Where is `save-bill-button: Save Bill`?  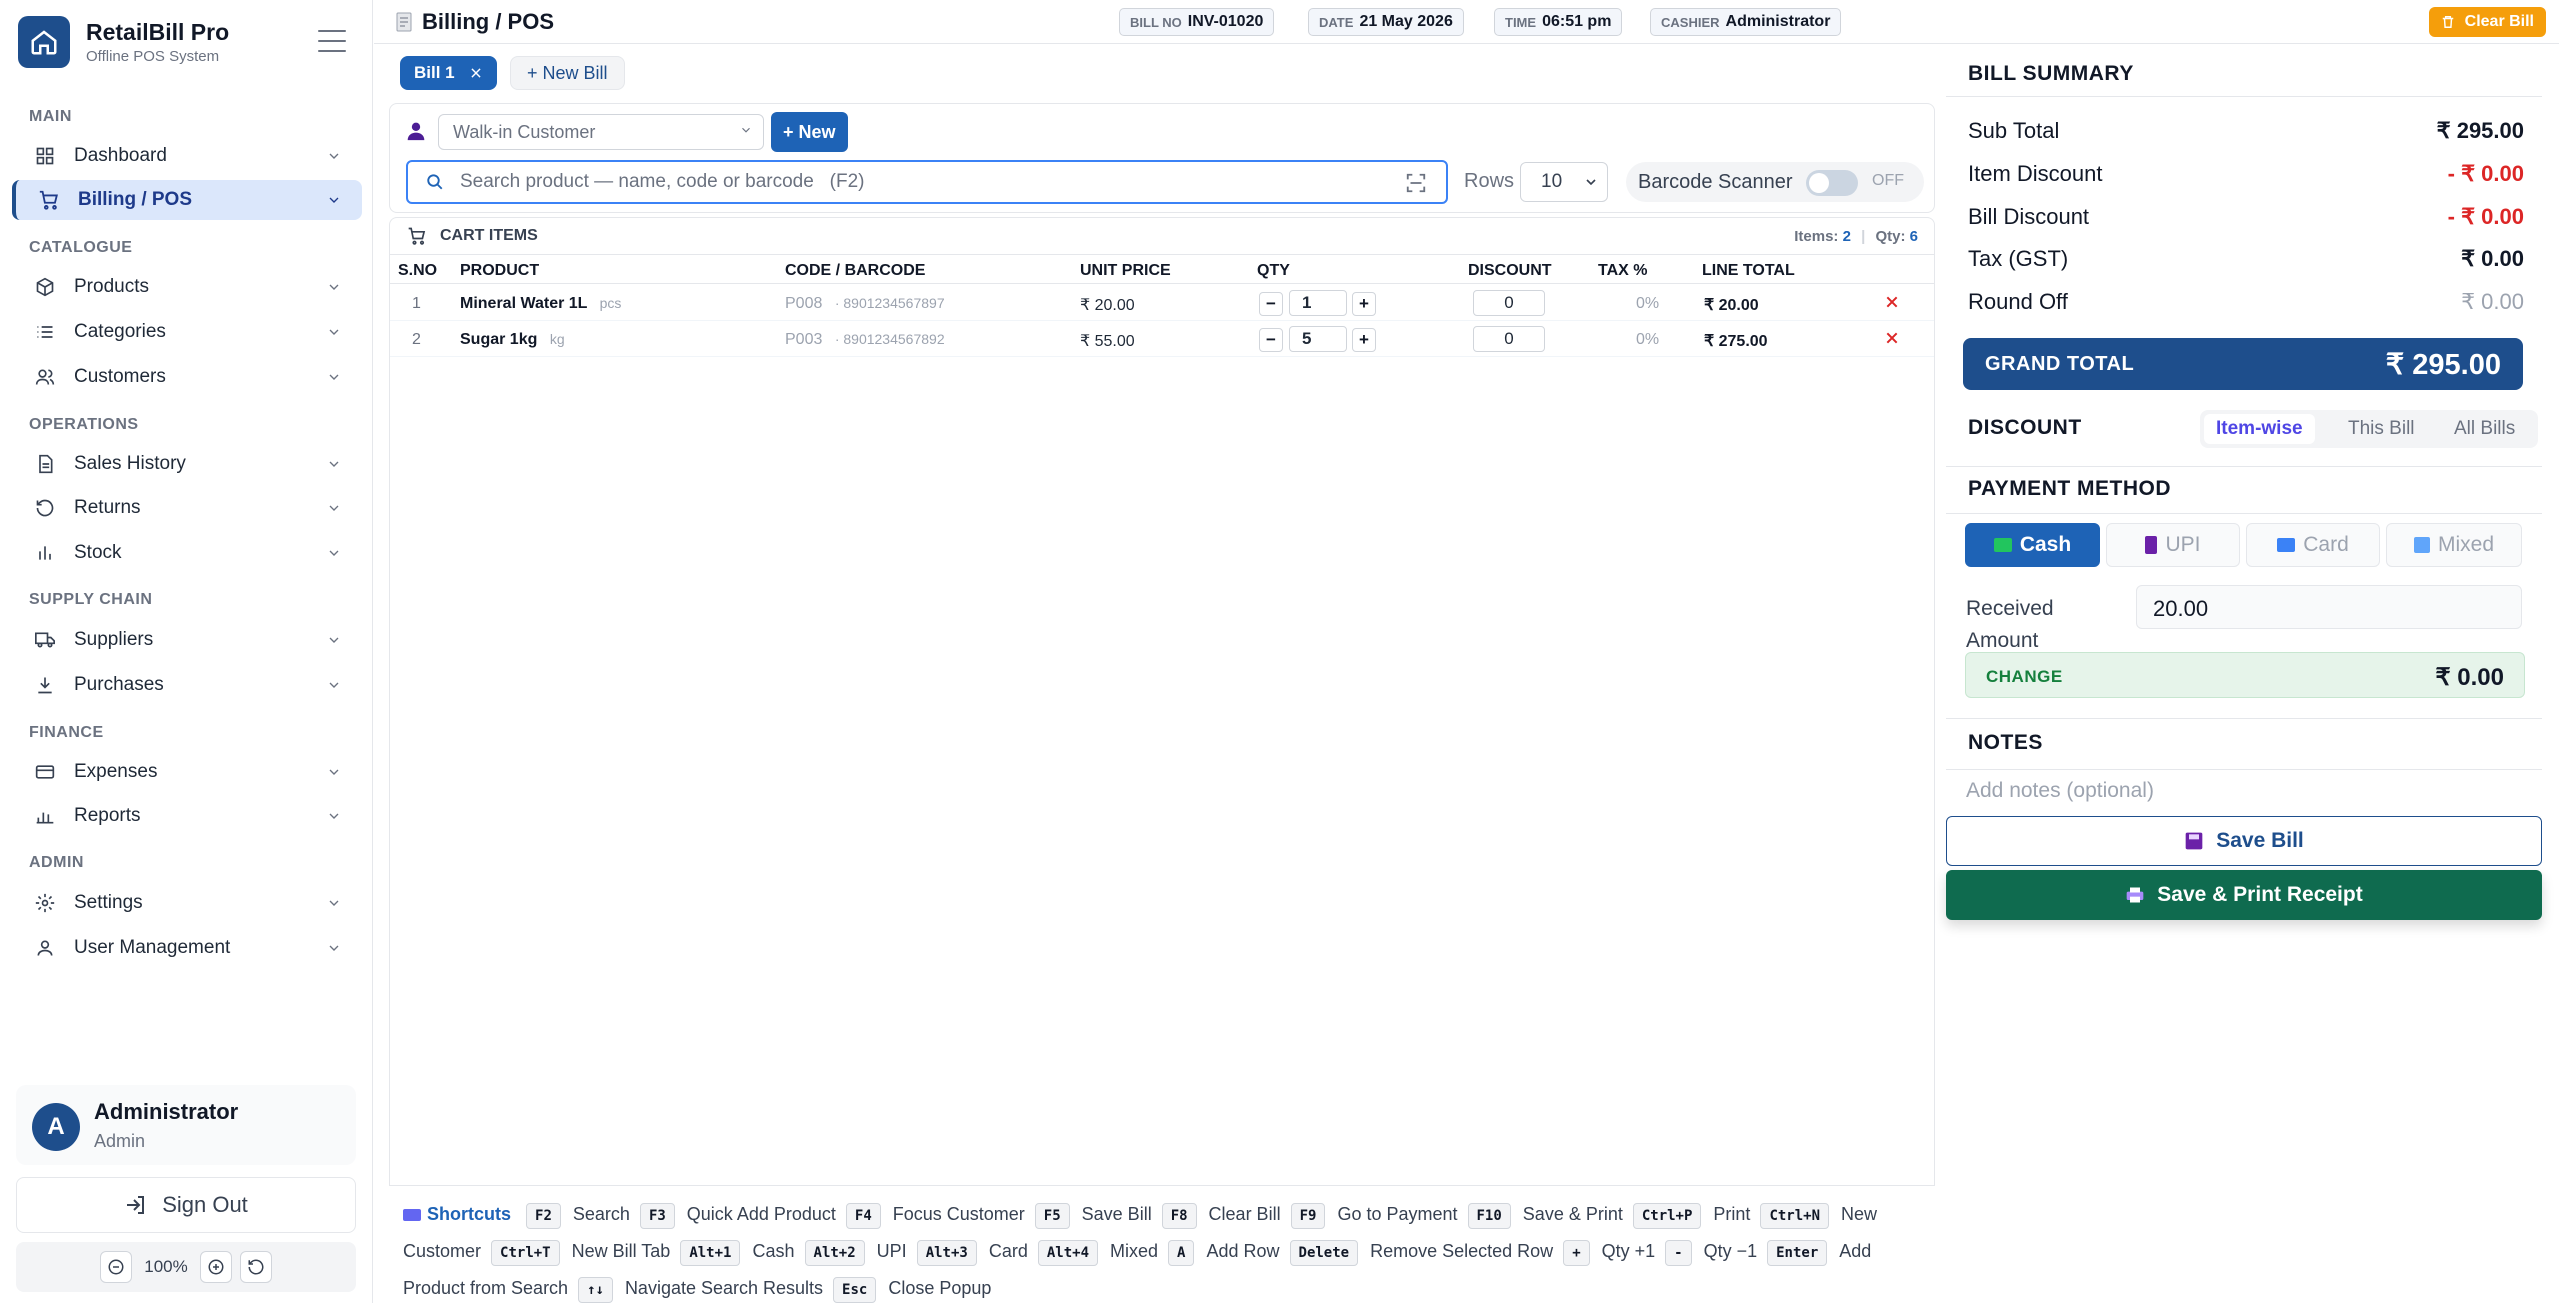 save-bill-button: Save Bill is located at coordinates (2244, 841).